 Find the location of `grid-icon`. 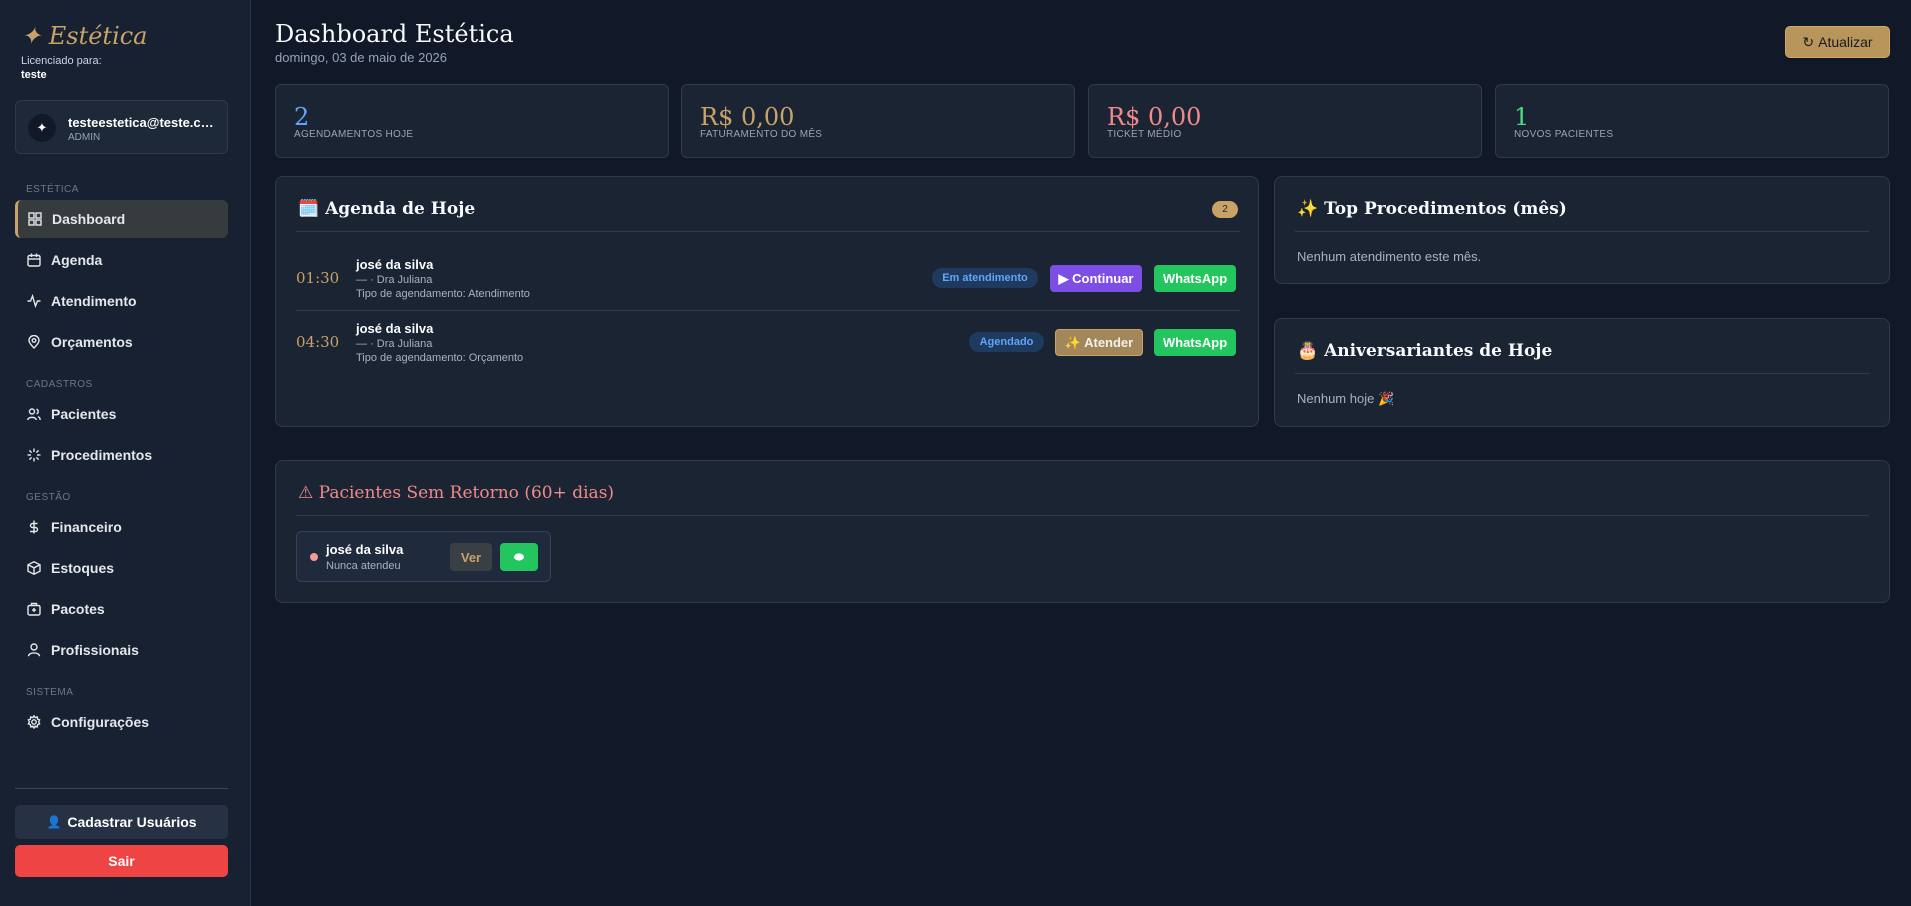

grid-icon is located at coordinates (35, 219).